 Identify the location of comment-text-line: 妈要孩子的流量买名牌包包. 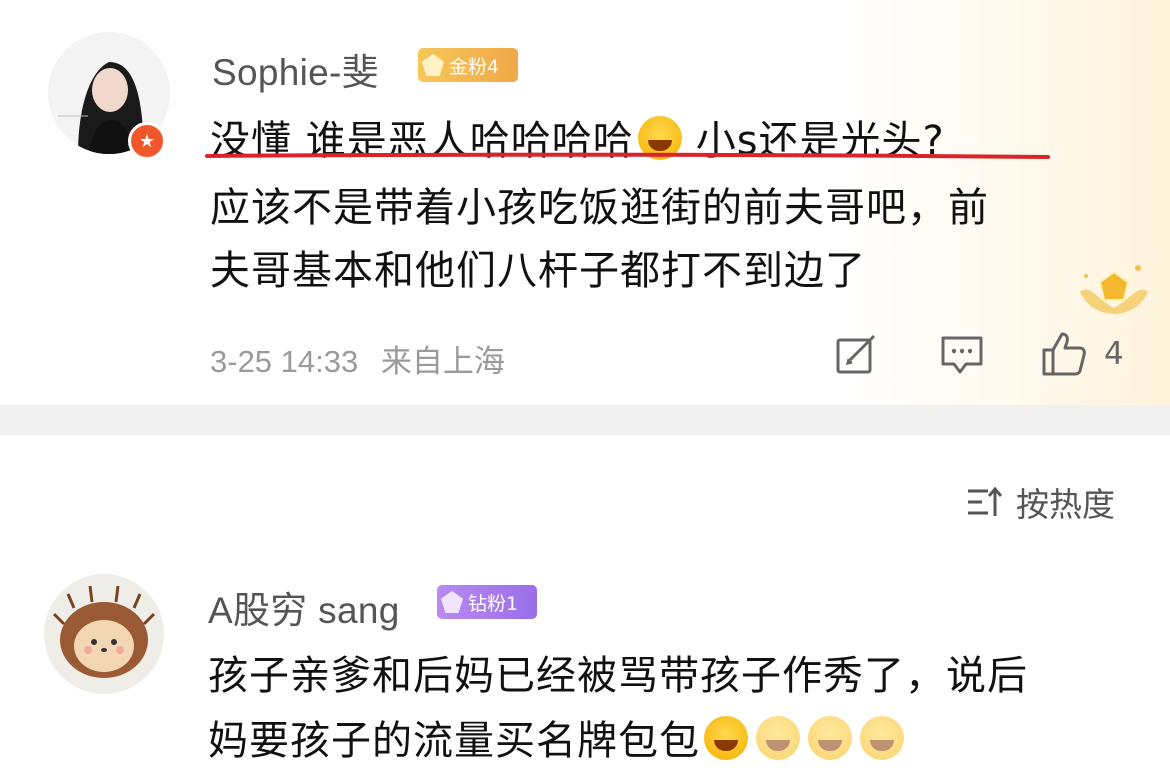
(558, 737).